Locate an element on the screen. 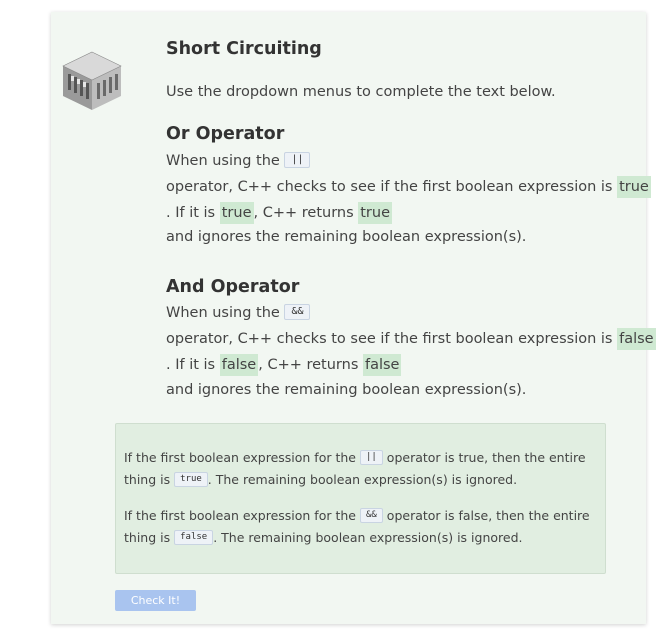 This screenshot has height=638, width=666. and-line-3-middle: , C++ returns is located at coordinates (308, 365).